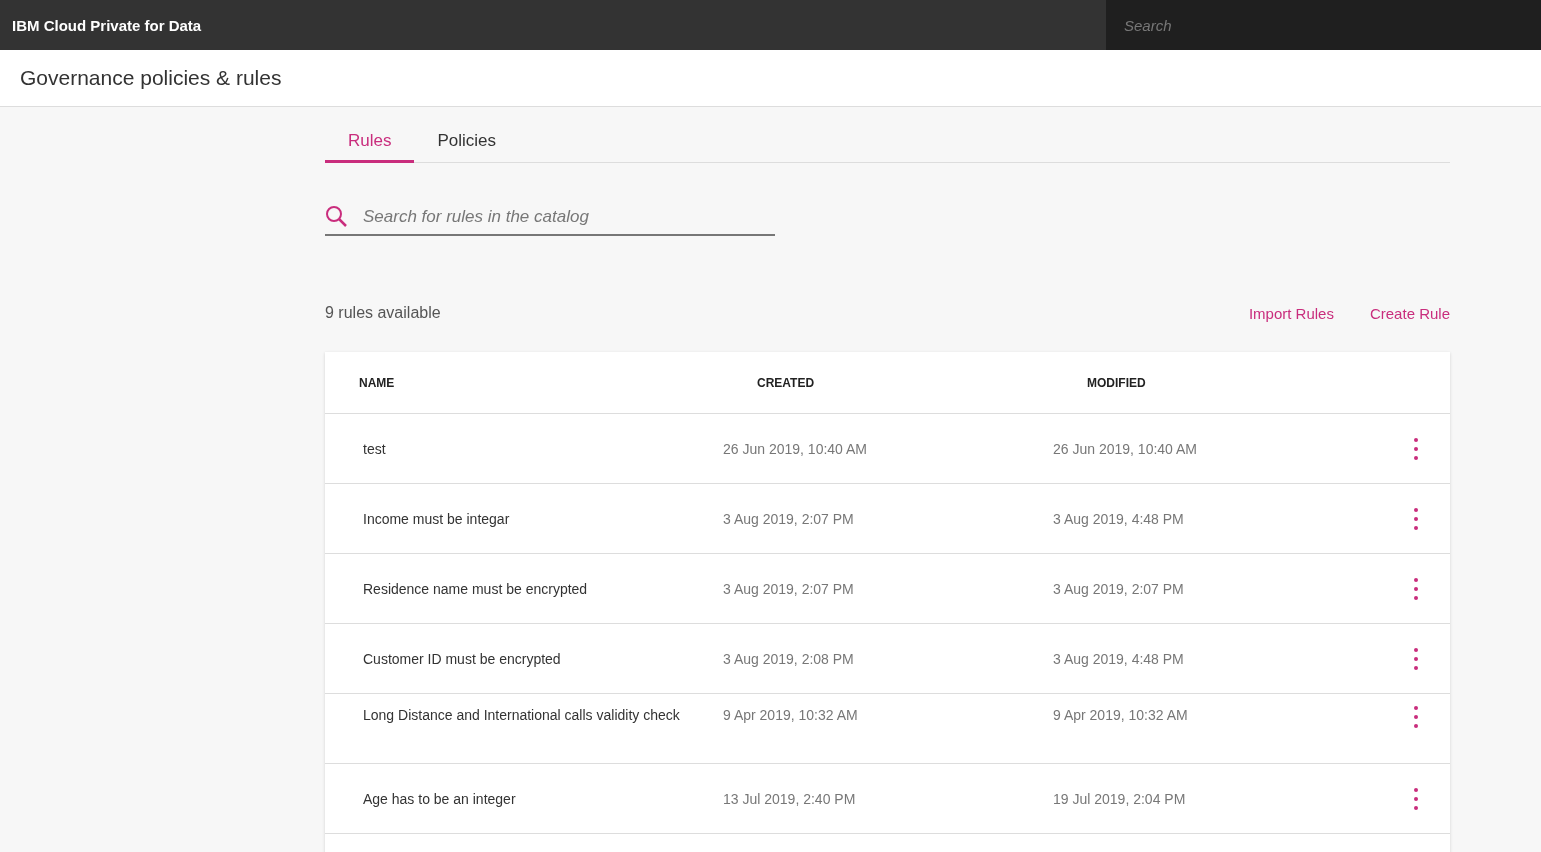 The width and height of the screenshot is (1541, 852). Describe the element at coordinates (786, 382) in the screenshot. I see `column-header: CREATED` at that location.